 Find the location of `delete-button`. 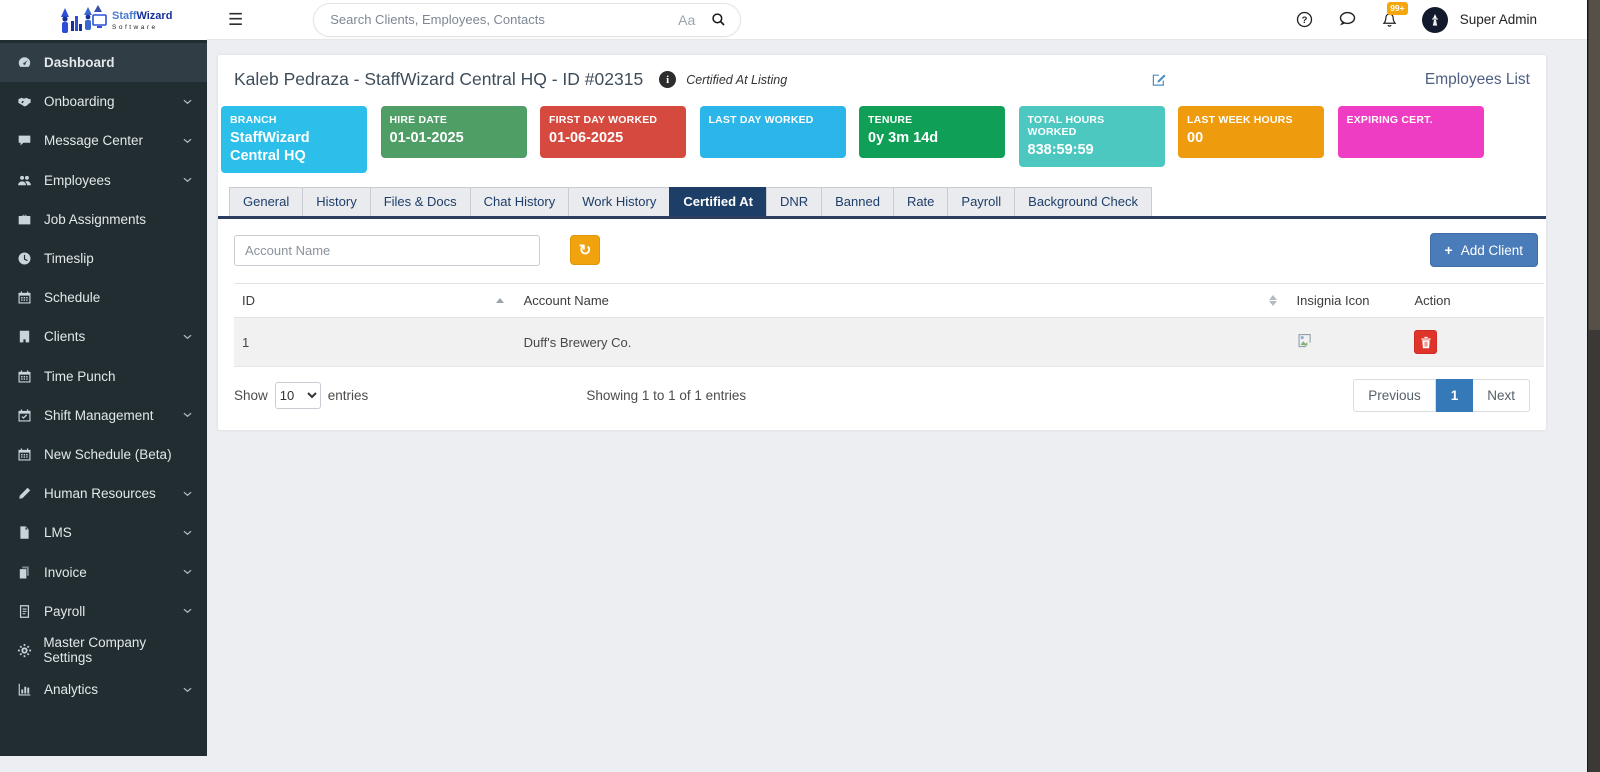

delete-button is located at coordinates (1426, 342).